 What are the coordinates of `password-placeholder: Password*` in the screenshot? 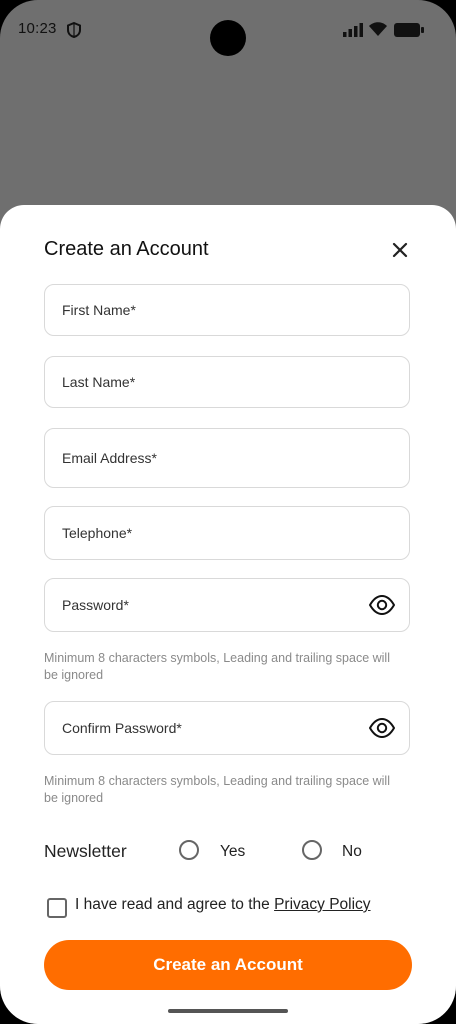 It's located at (95, 605).